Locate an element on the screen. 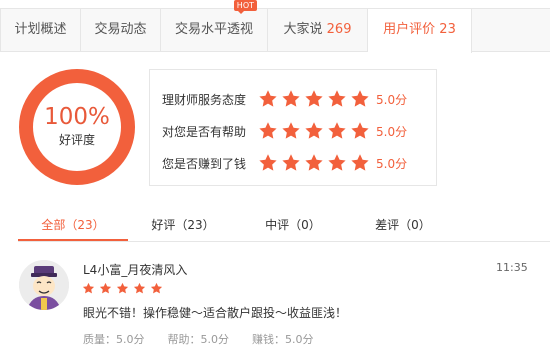 The image size is (550, 359). positive-rate-ring: 100% 好评度 is located at coordinates (77, 127).